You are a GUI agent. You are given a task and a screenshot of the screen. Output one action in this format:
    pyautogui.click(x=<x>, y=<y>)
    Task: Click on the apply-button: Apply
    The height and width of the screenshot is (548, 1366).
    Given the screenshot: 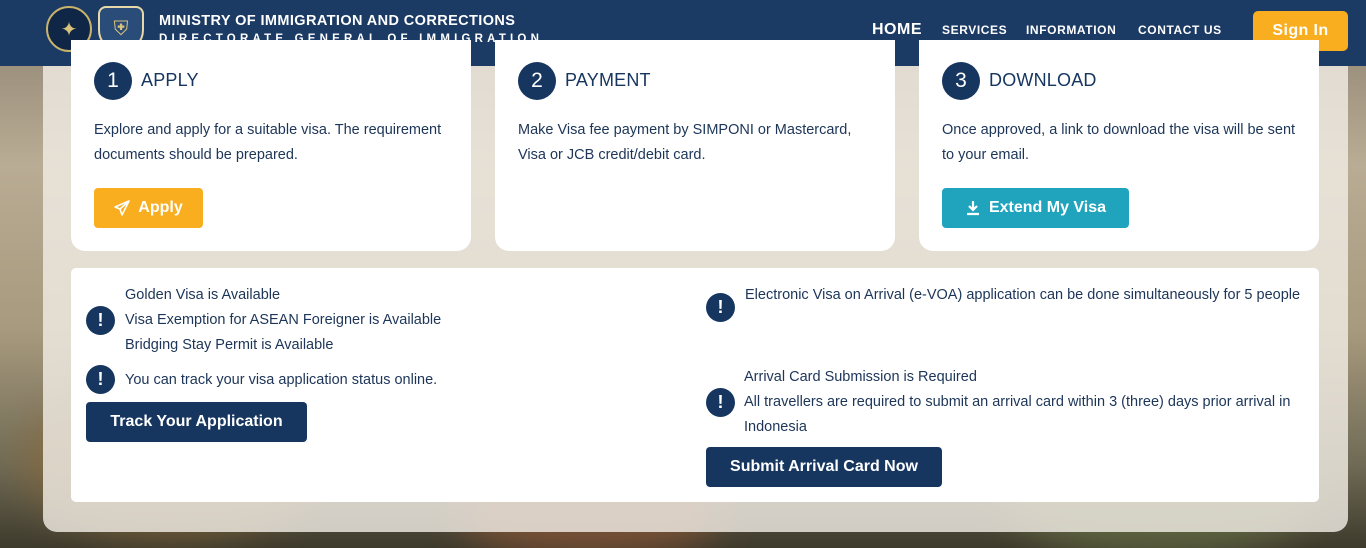 What is the action you would take?
    pyautogui.click(x=148, y=208)
    